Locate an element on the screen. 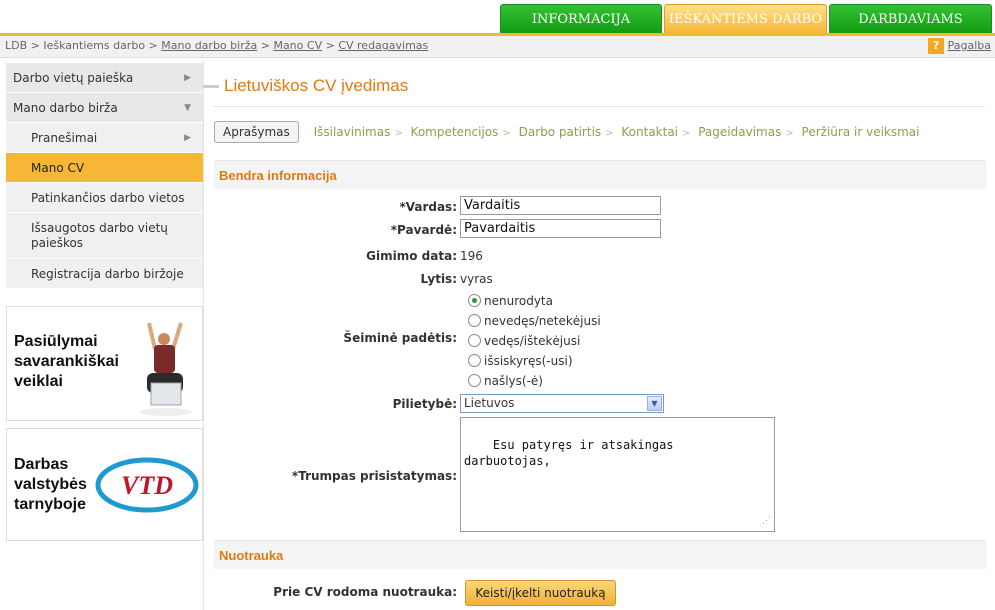  sidebar-item-label: Darbo vietų paieška is located at coordinates (73, 78).